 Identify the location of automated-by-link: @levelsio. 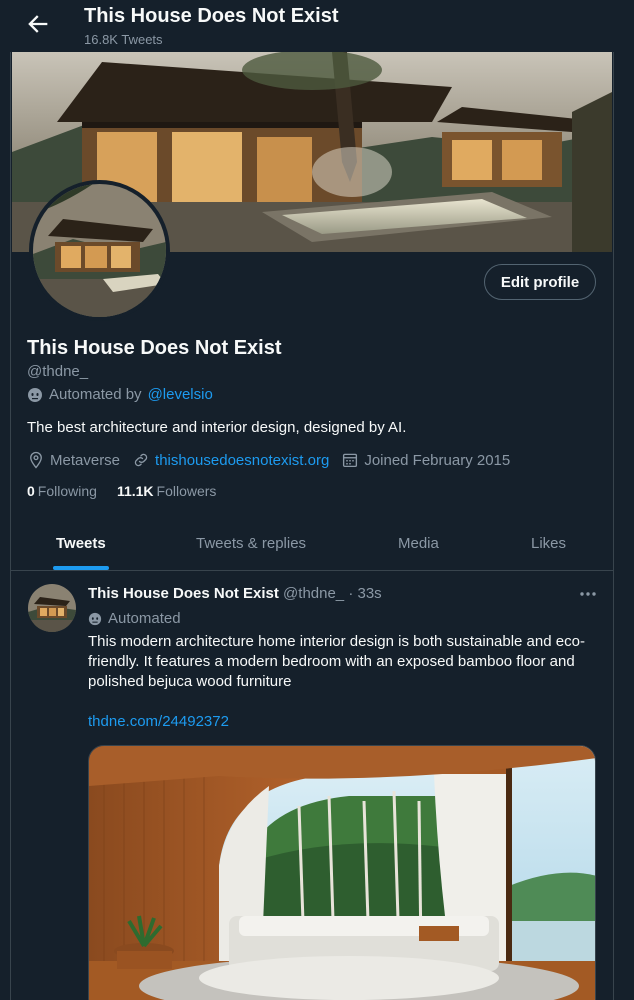
(180, 394).